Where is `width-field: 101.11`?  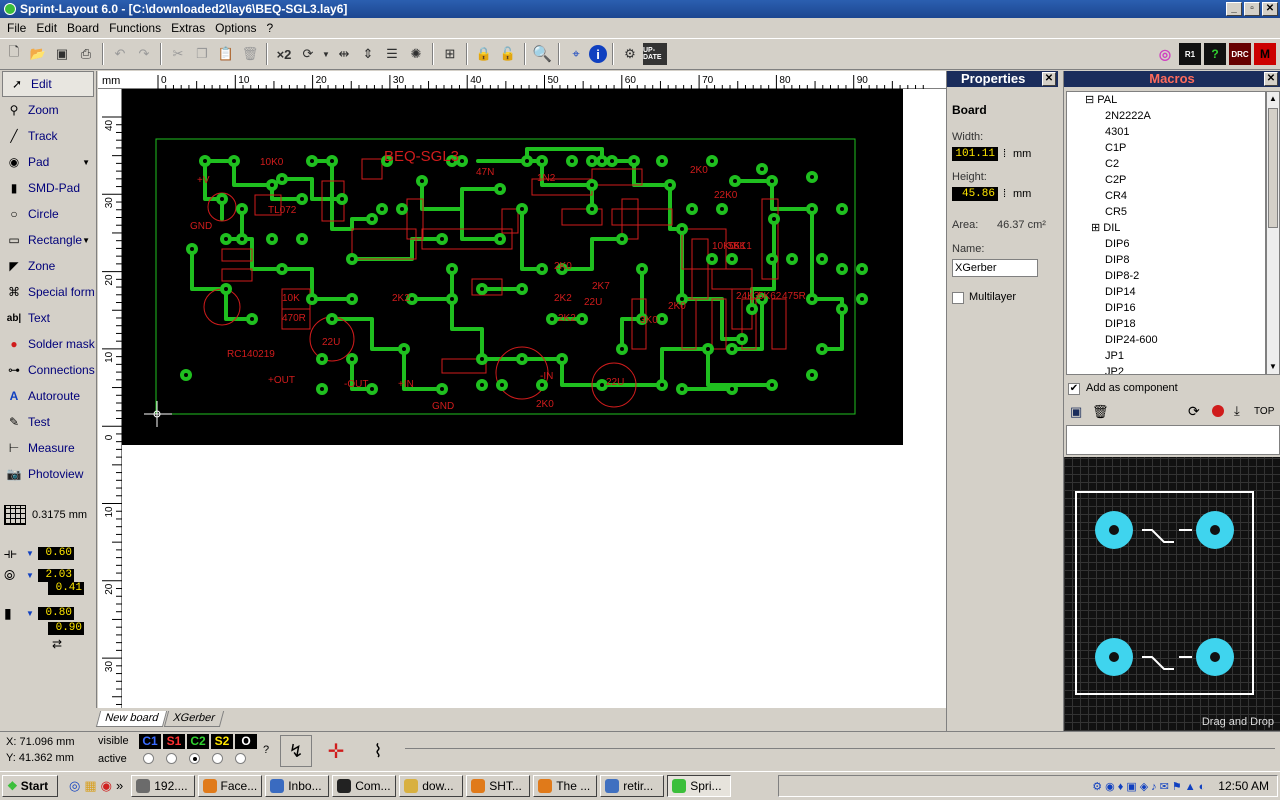
width-field: 101.11 is located at coordinates (975, 154).